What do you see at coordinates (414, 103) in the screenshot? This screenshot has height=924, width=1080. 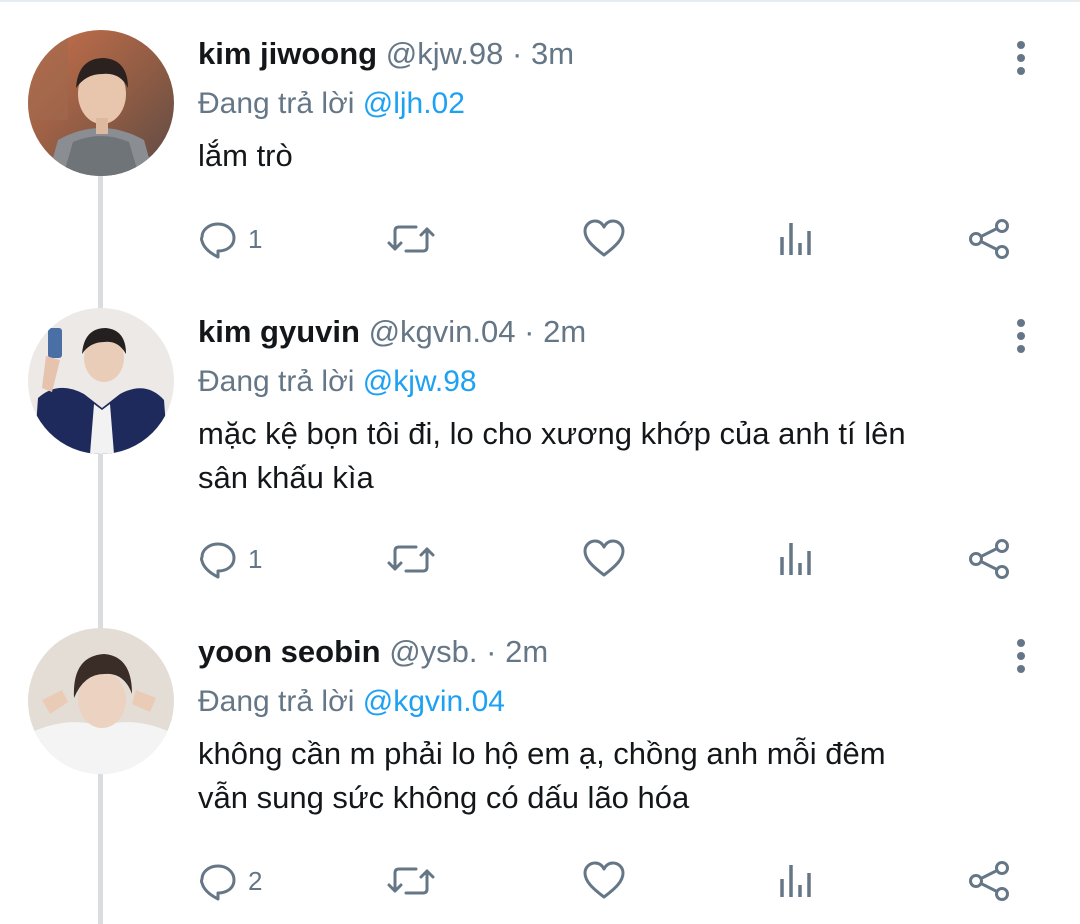 I see `reply-handle-link: @ljh.02` at bounding box center [414, 103].